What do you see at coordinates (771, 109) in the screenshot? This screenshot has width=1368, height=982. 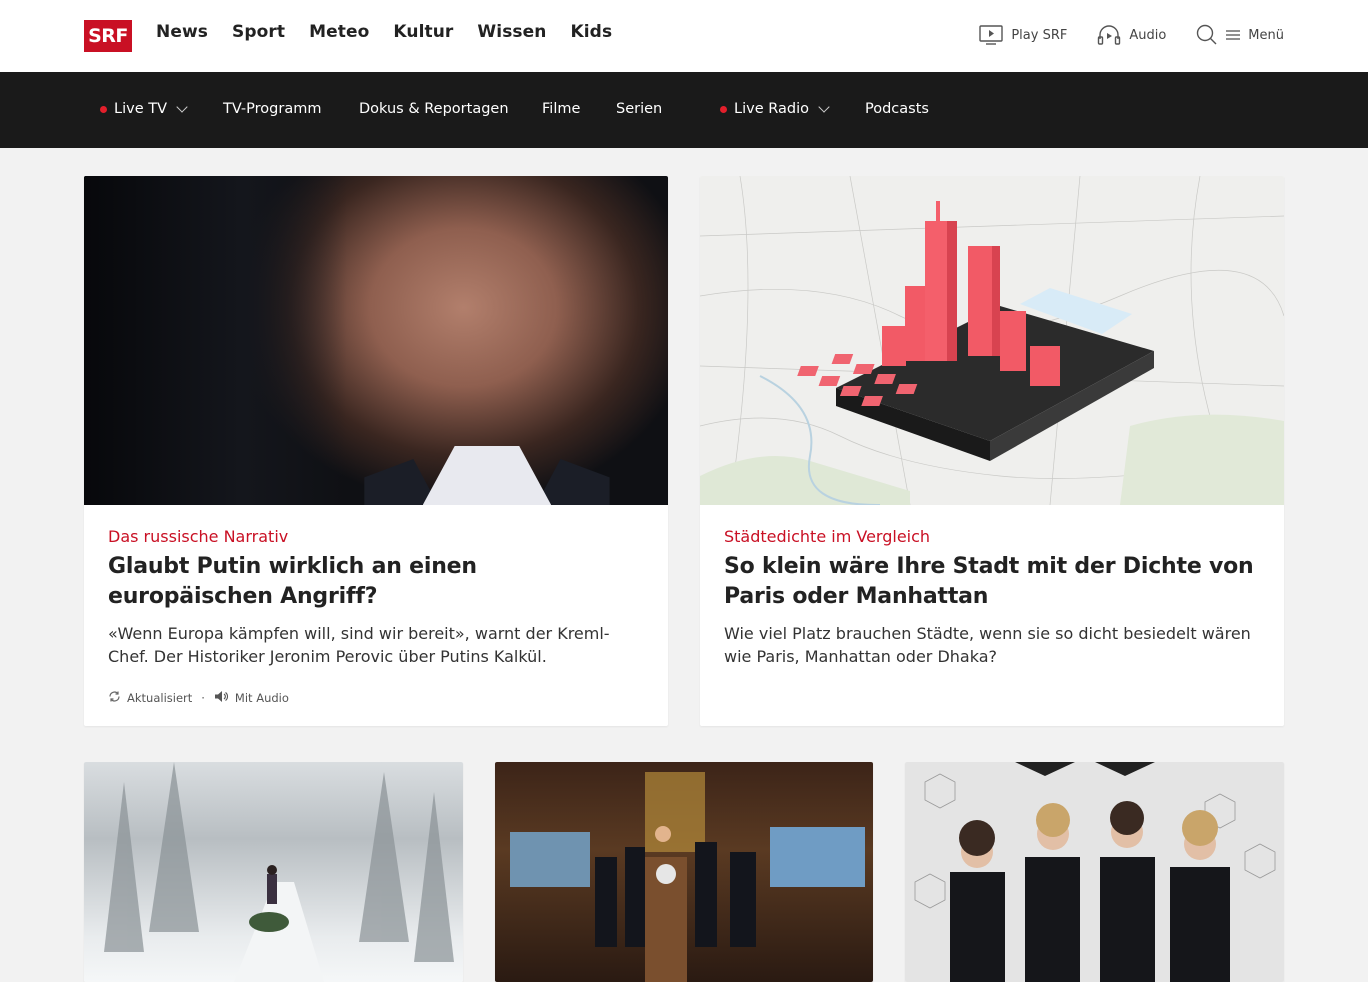 I see `live-radio-label: Live Radio` at bounding box center [771, 109].